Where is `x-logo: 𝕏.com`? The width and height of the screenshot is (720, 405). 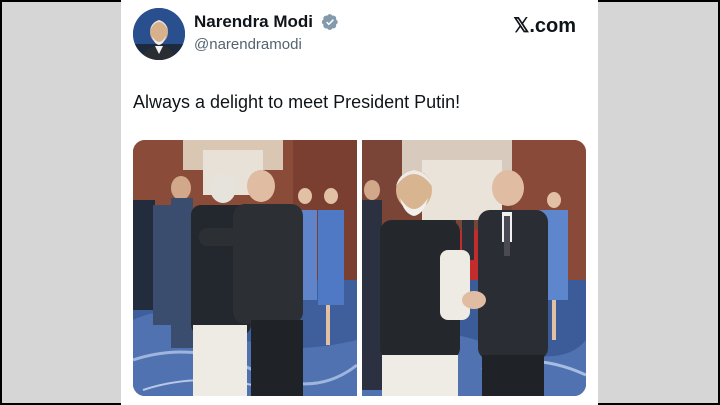
x-logo: 𝕏.com is located at coordinates (544, 25).